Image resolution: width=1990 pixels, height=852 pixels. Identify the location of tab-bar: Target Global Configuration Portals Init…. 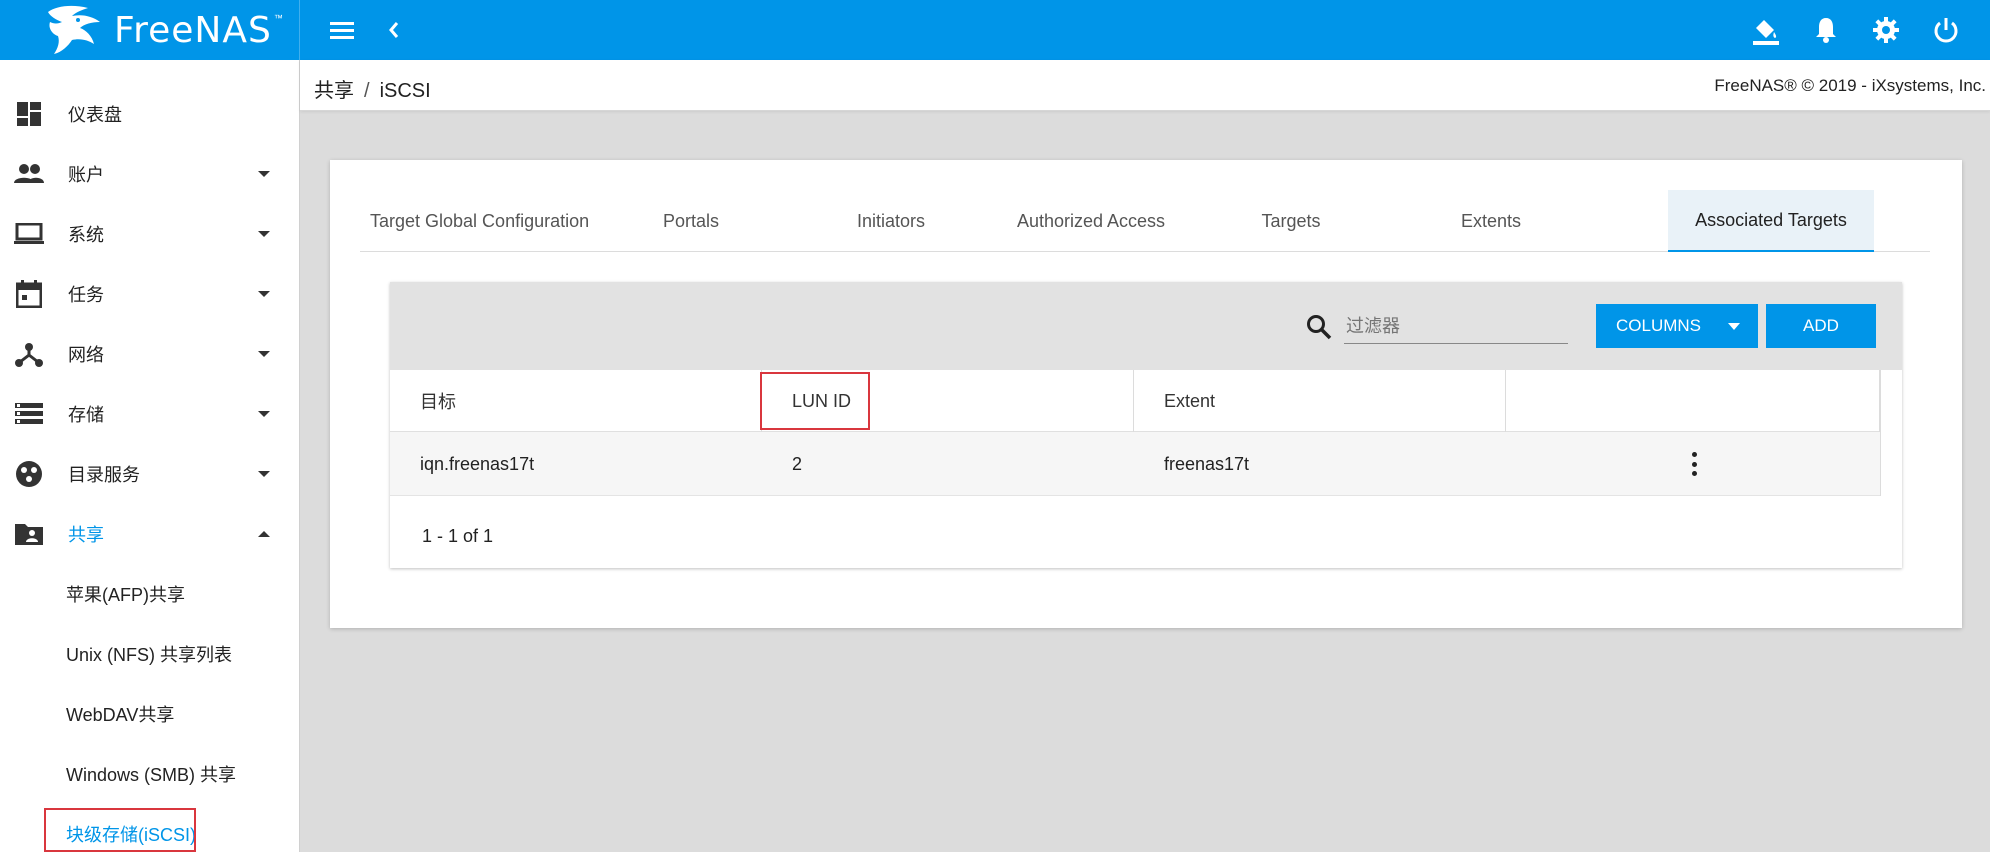
(1145, 221).